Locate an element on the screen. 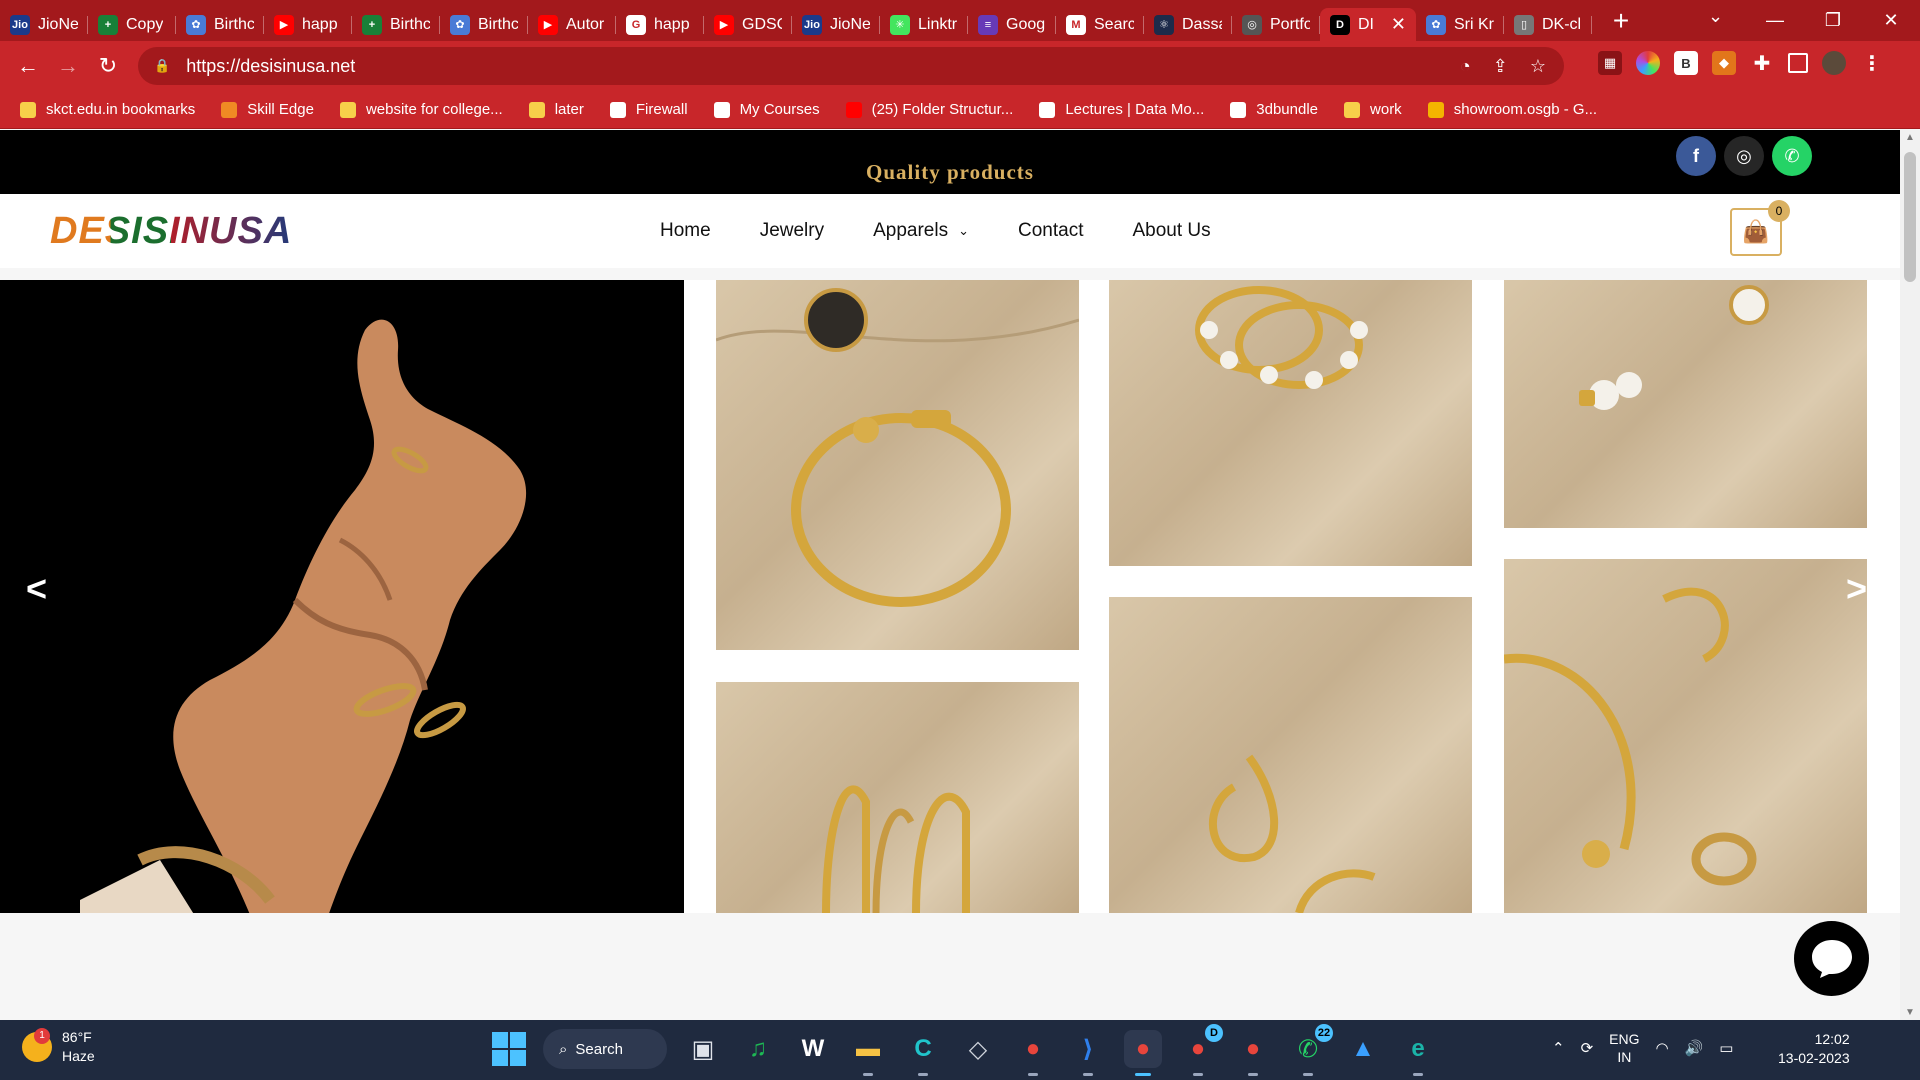 The image size is (1920, 1080). bookmark-item: My Courses is located at coordinates (766, 109).